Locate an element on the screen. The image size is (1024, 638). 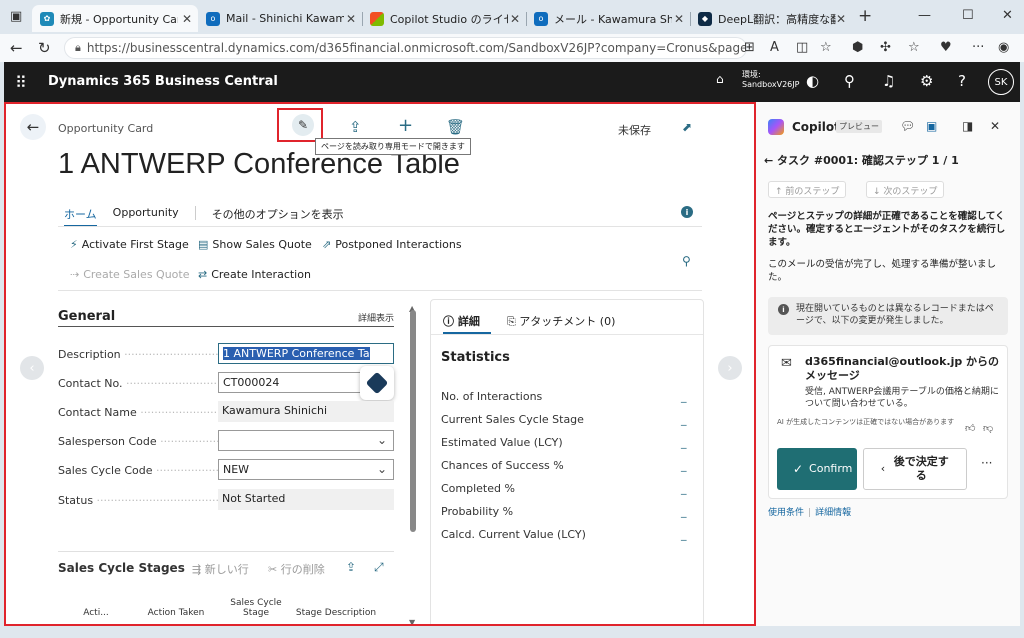
tab-title: Mail - Shinichi Kawamura - is located at coordinates (285, 18).